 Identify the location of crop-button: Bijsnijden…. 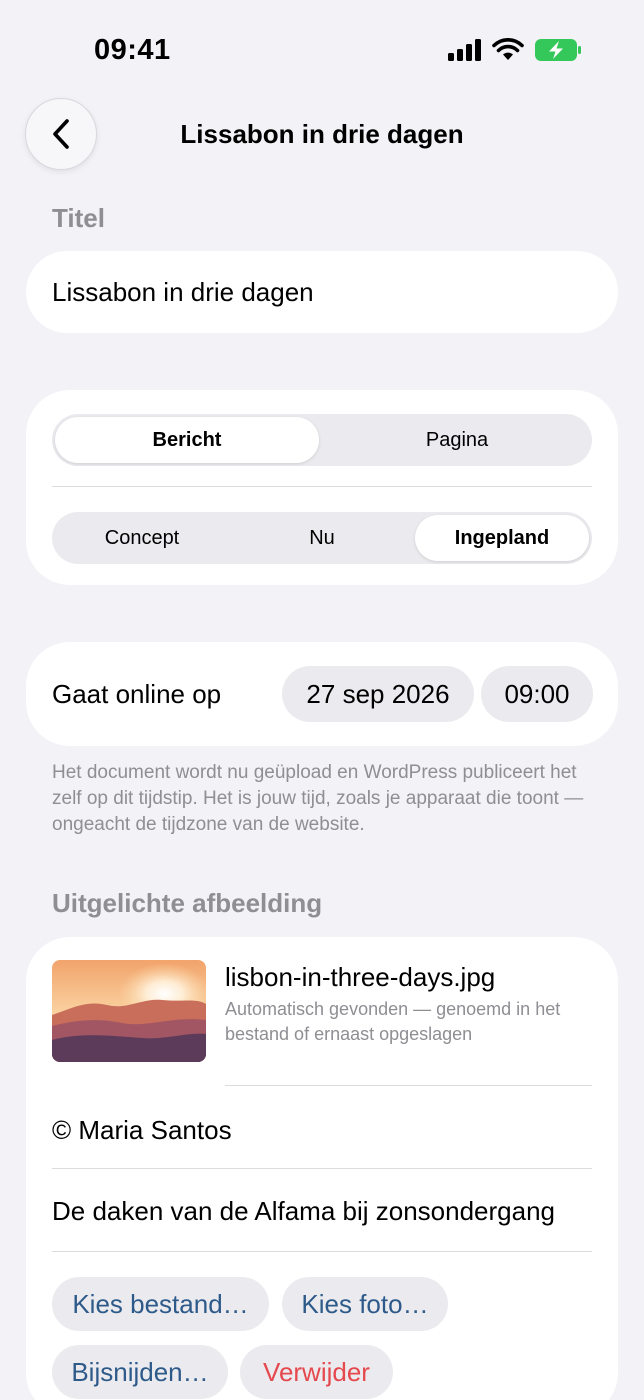
(140, 1372).